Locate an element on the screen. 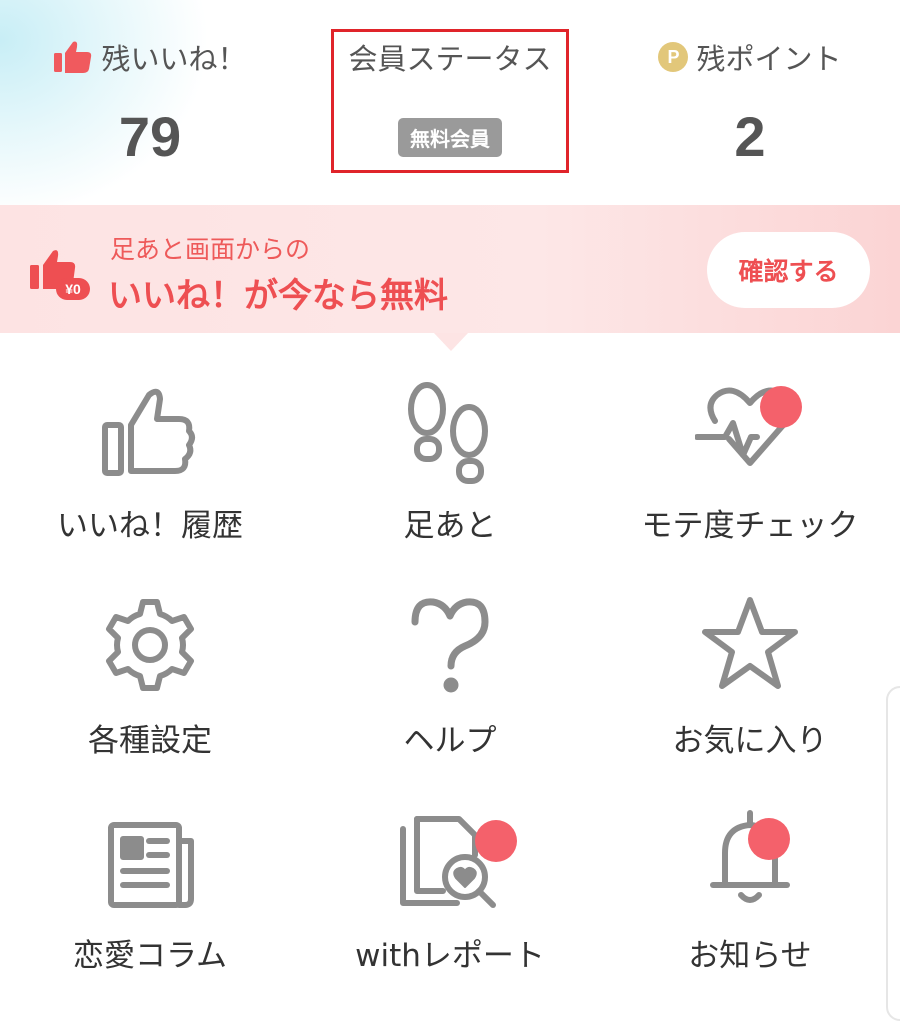 The height and width of the screenshot is (1027, 900). menu-label: お知らせ is located at coordinates (750, 956).